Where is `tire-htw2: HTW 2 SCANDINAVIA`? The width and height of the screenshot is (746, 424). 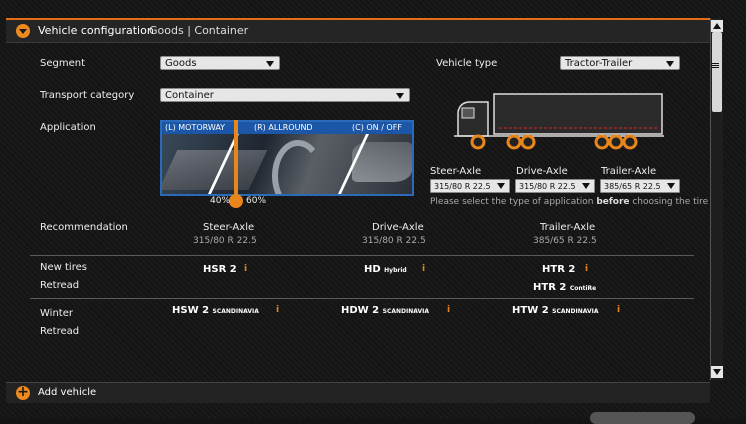 tire-htw2: HTW 2 SCANDINAVIA is located at coordinates (555, 310).